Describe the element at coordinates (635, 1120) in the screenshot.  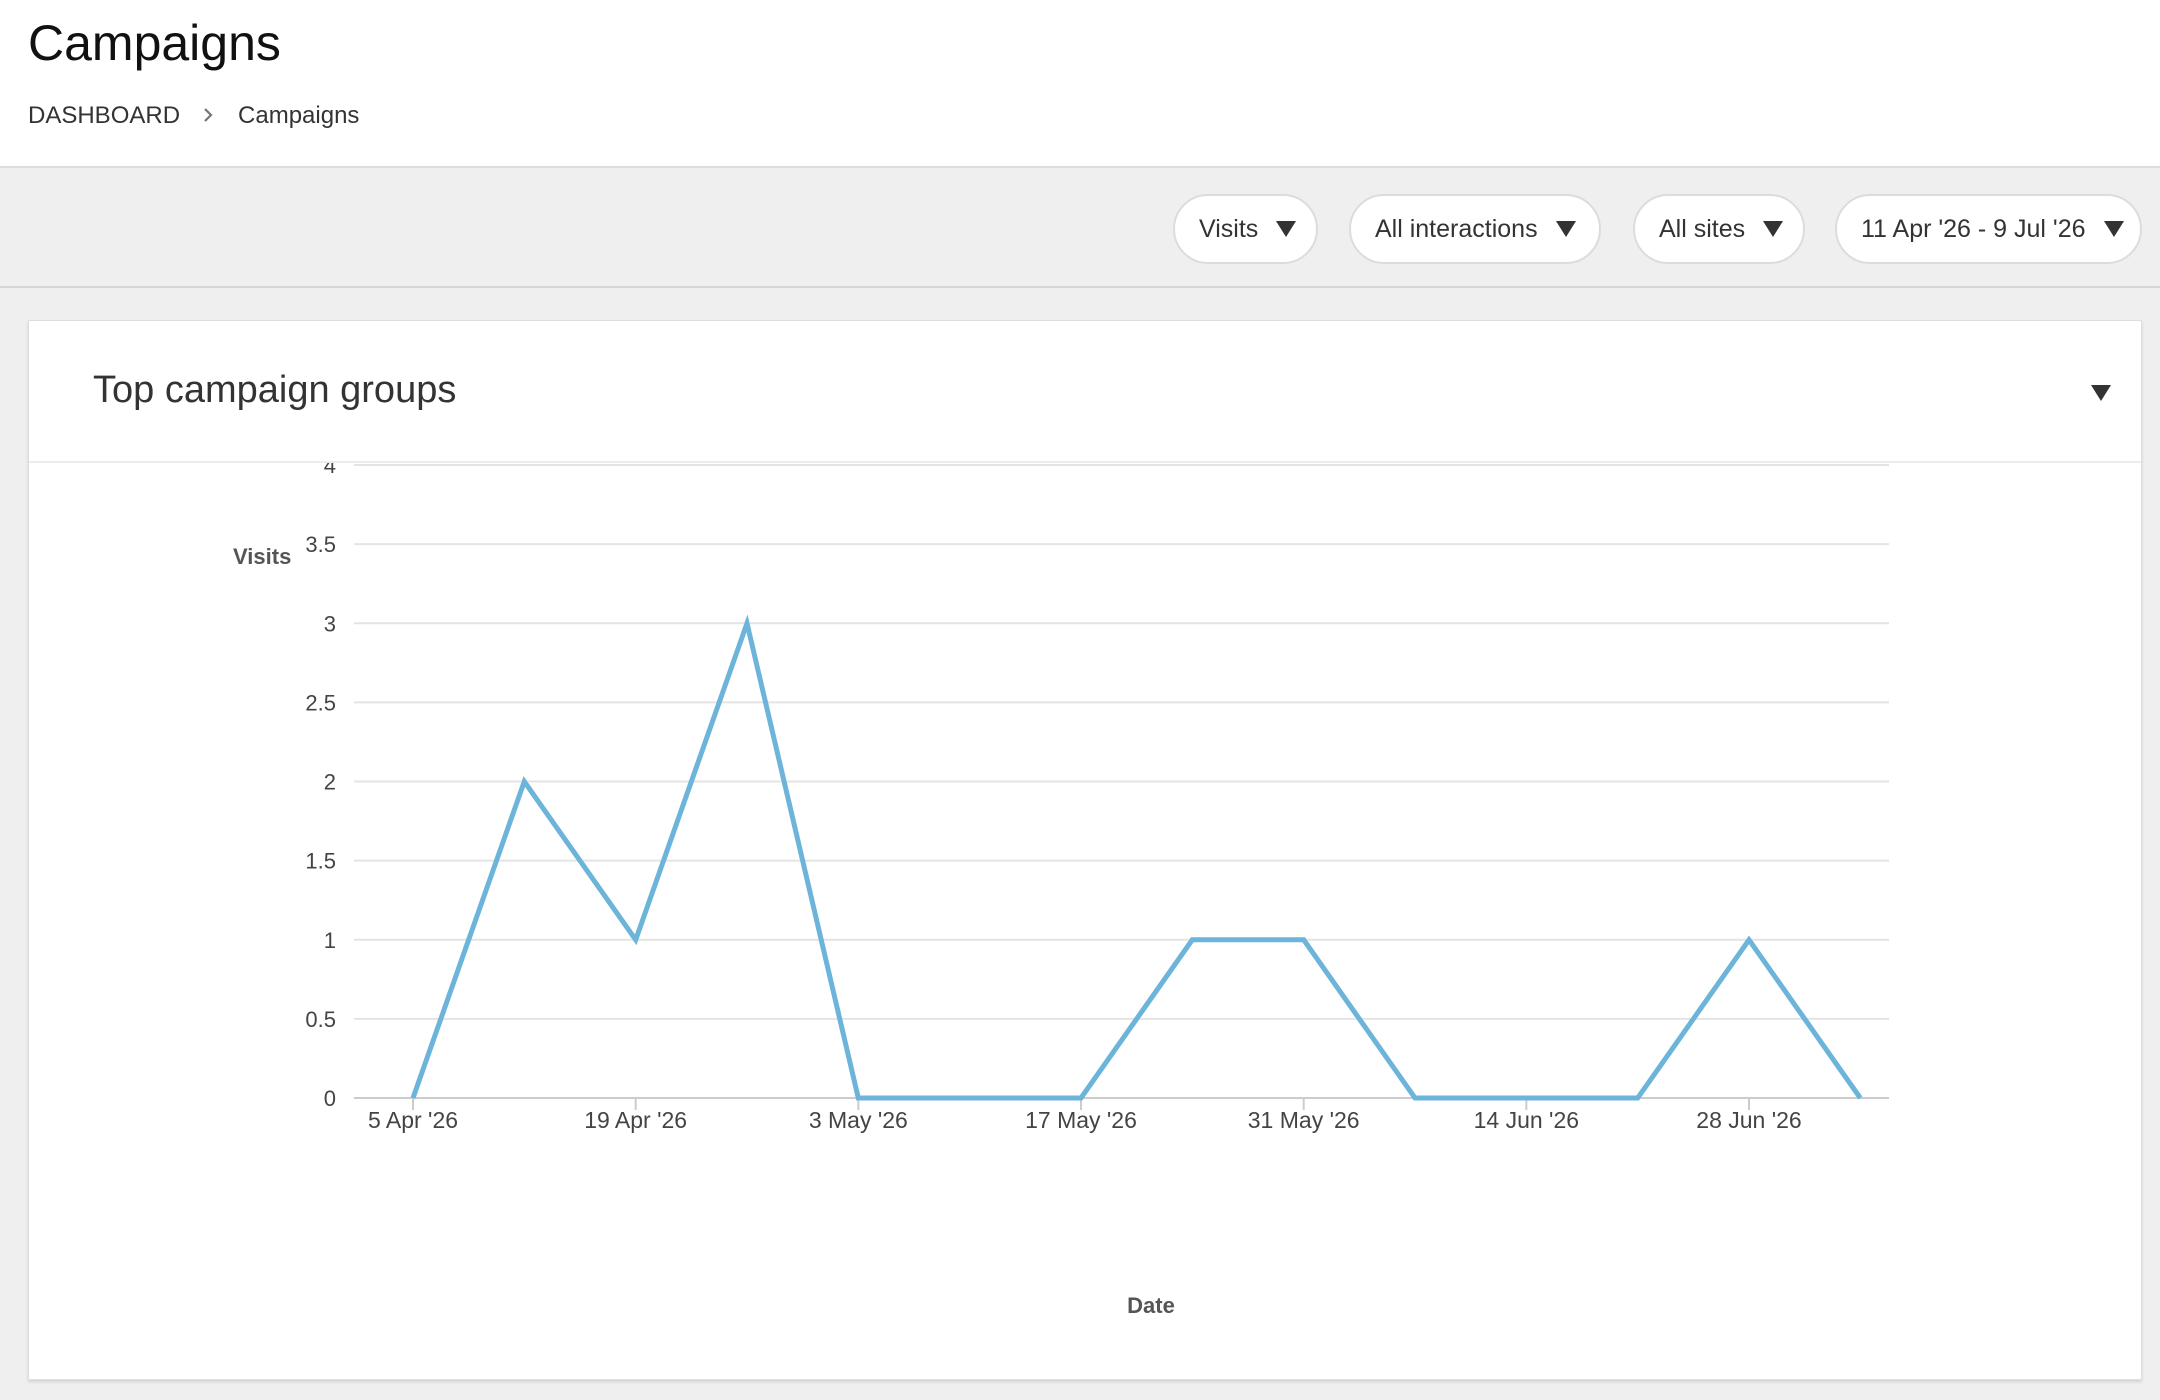
I see `x-tick-label: 19 Apr '26` at that location.